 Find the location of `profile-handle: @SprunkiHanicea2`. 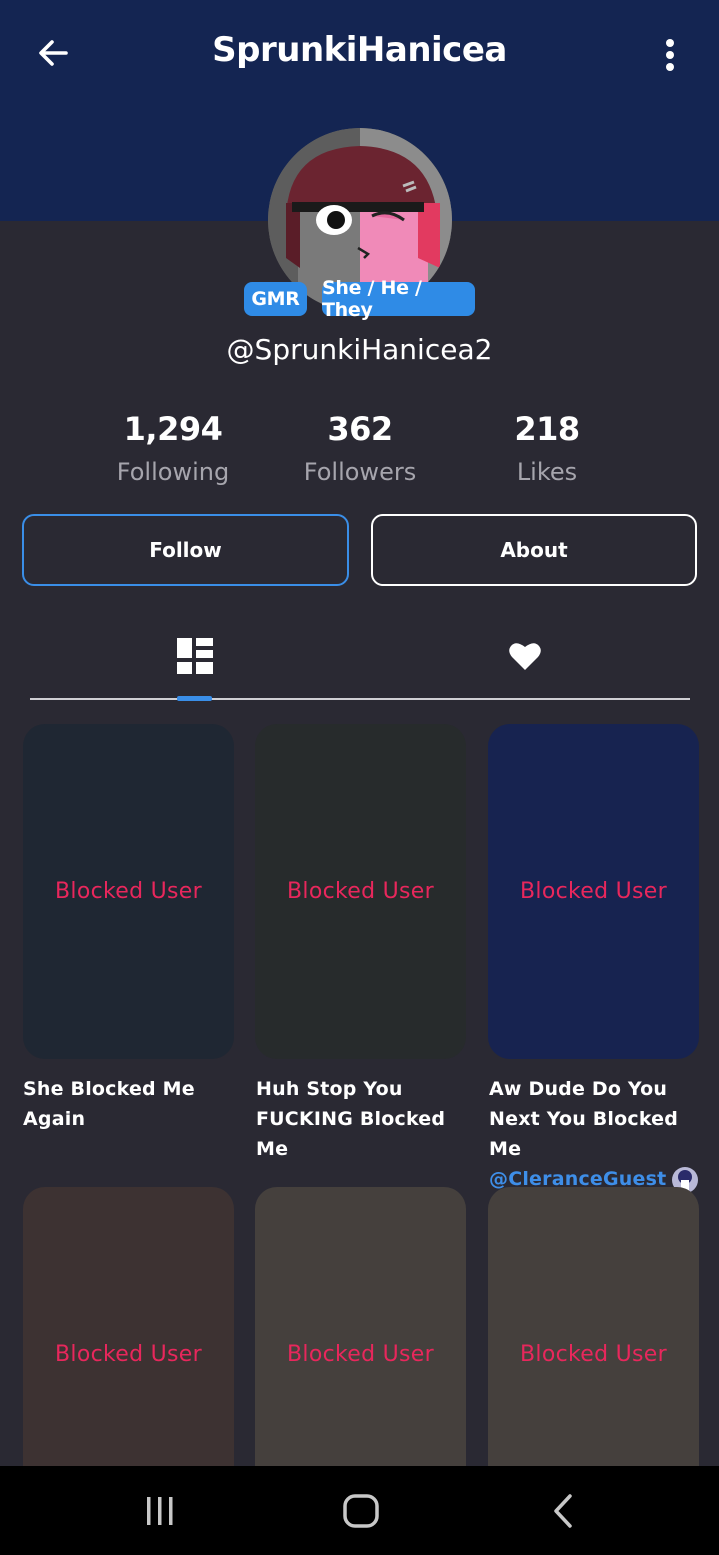

profile-handle: @SprunkiHanicea2 is located at coordinates (359, 349).